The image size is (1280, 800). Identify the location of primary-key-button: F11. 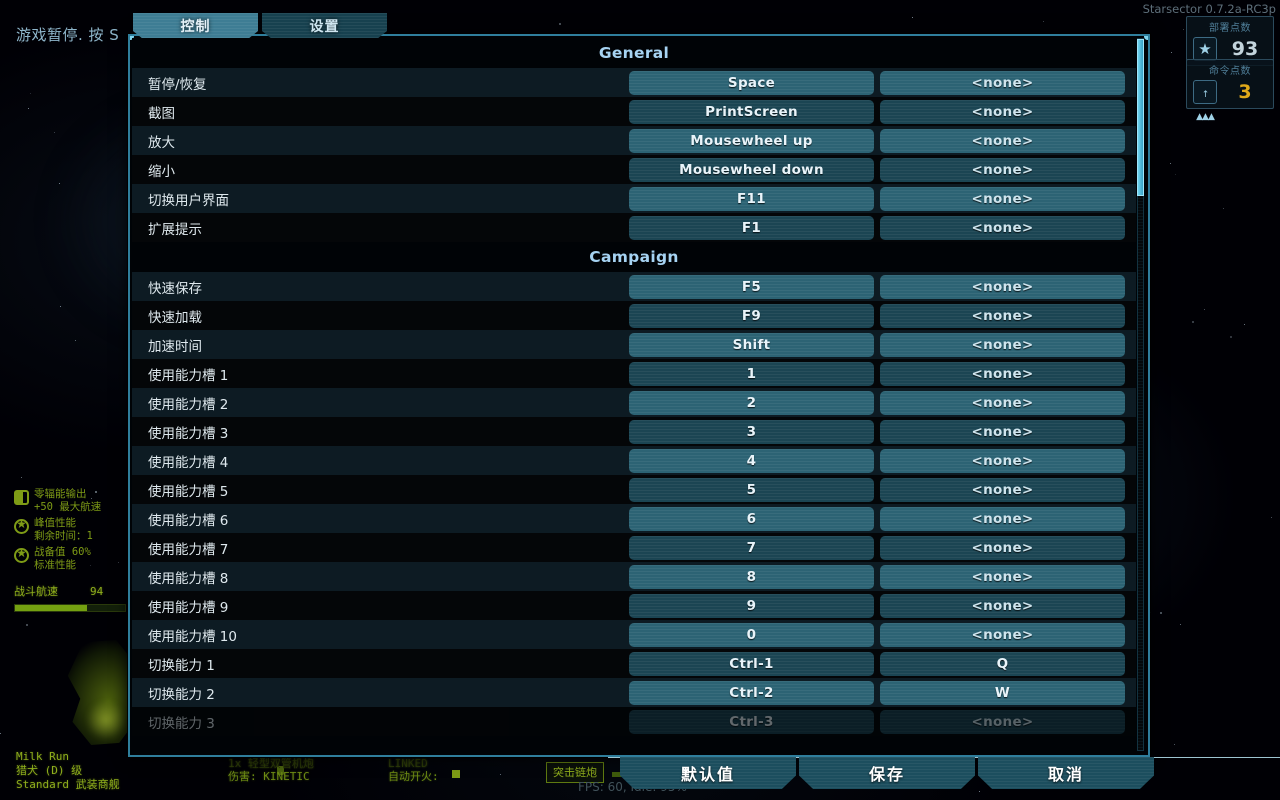
(751, 198).